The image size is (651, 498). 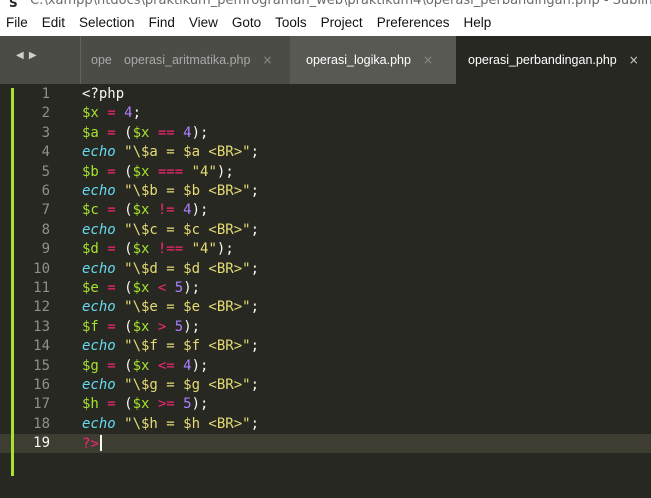 What do you see at coordinates (41, 346) in the screenshot?
I see `line-number: 14` at bounding box center [41, 346].